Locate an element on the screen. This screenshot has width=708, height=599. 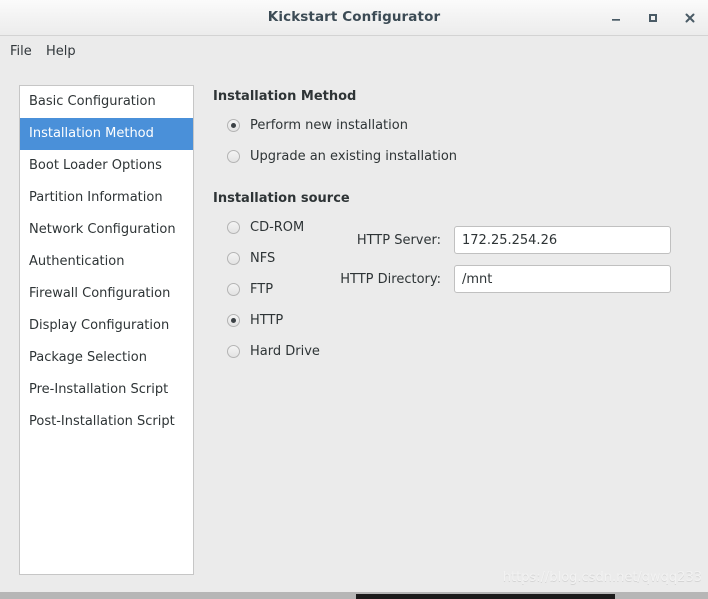
sidebar-item-installation-method: Installation Method is located at coordinates (106, 134).